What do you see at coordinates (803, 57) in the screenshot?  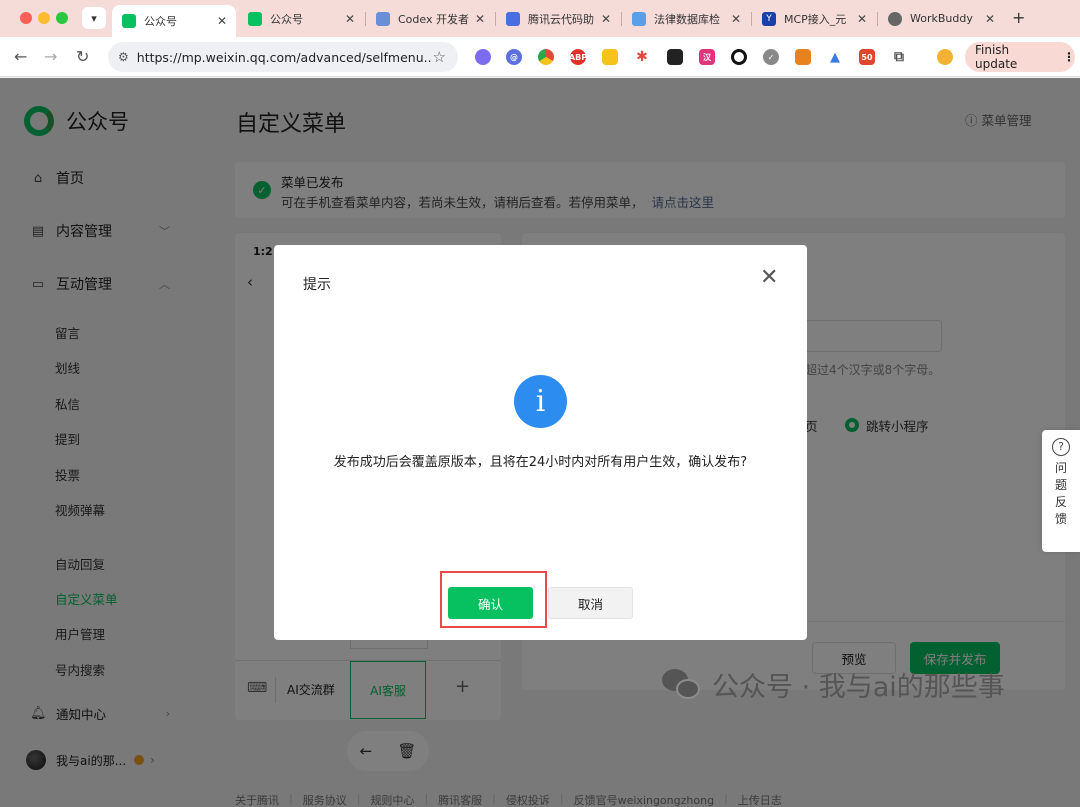 I see `fox-ext-icon` at bounding box center [803, 57].